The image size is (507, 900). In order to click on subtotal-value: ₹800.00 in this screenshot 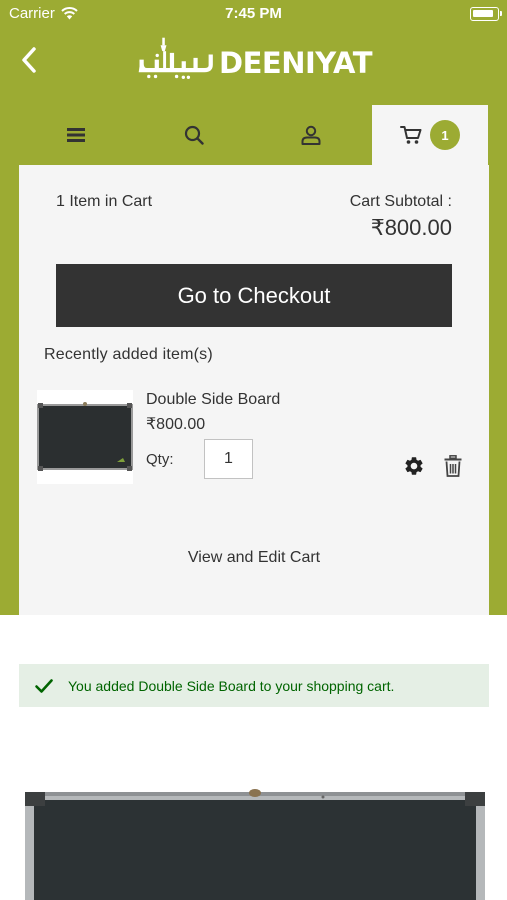, I will do `click(411, 227)`.